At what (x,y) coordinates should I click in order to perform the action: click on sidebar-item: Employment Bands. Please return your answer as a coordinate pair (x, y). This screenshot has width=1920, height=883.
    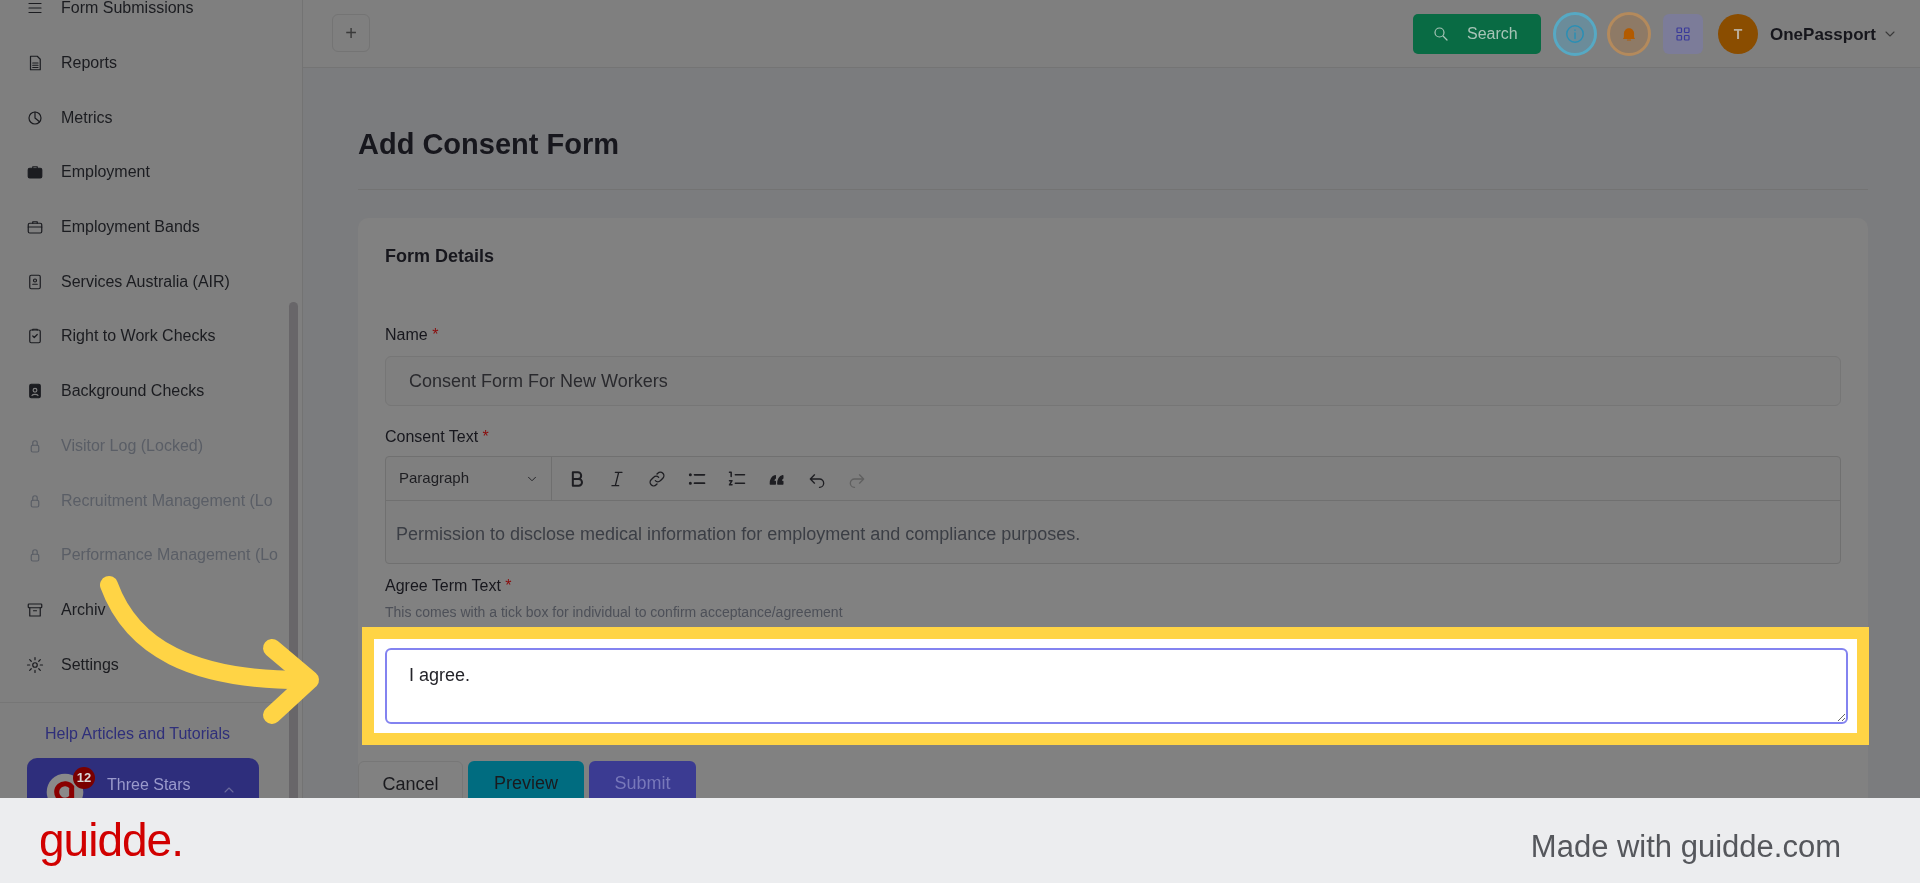
    Looking at the image, I should click on (101, 227).